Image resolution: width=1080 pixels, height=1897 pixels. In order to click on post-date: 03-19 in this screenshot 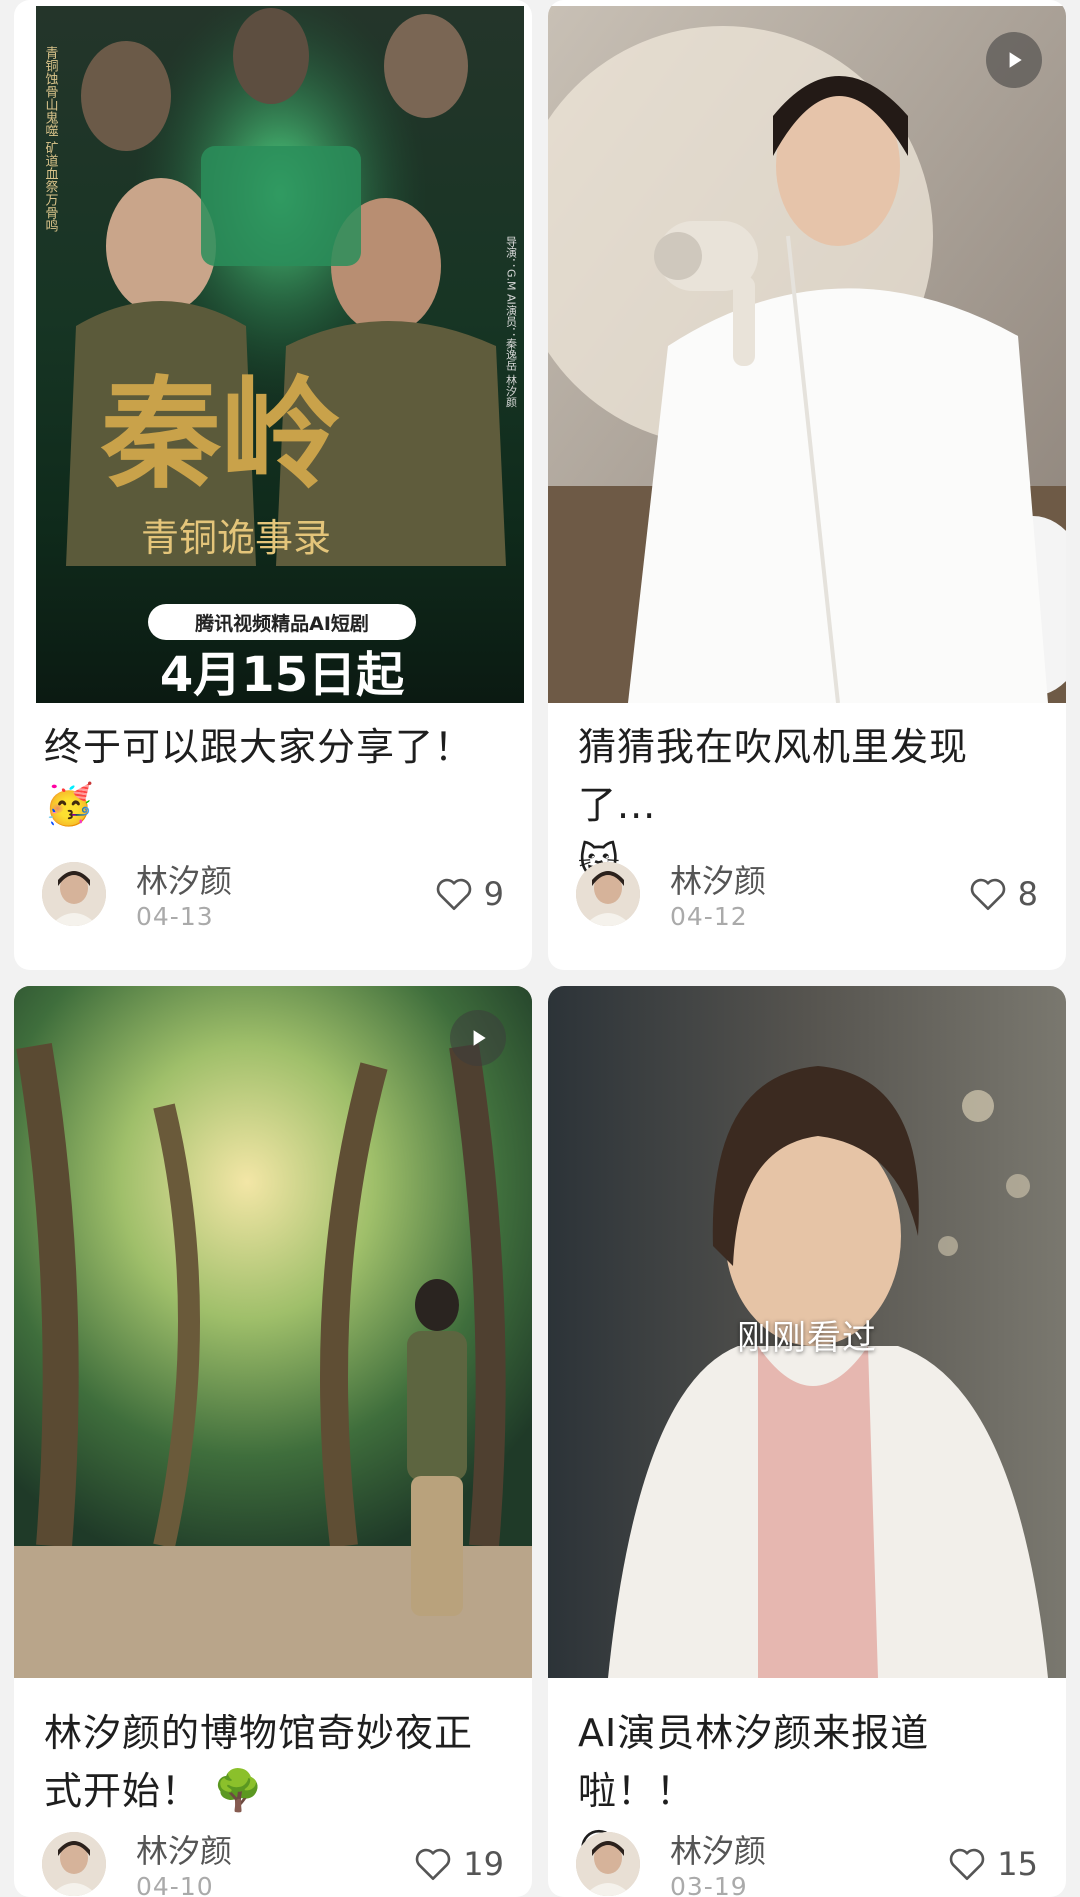, I will do `click(709, 1884)`.